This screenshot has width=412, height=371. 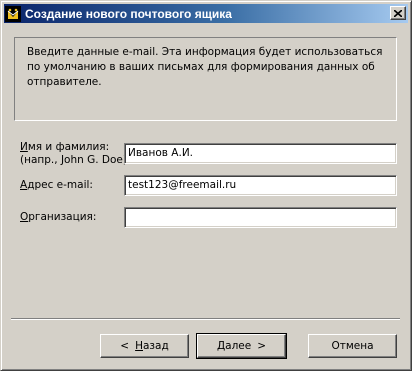 I want to click on email-field: test123@freemail.ru, so click(x=260, y=185).